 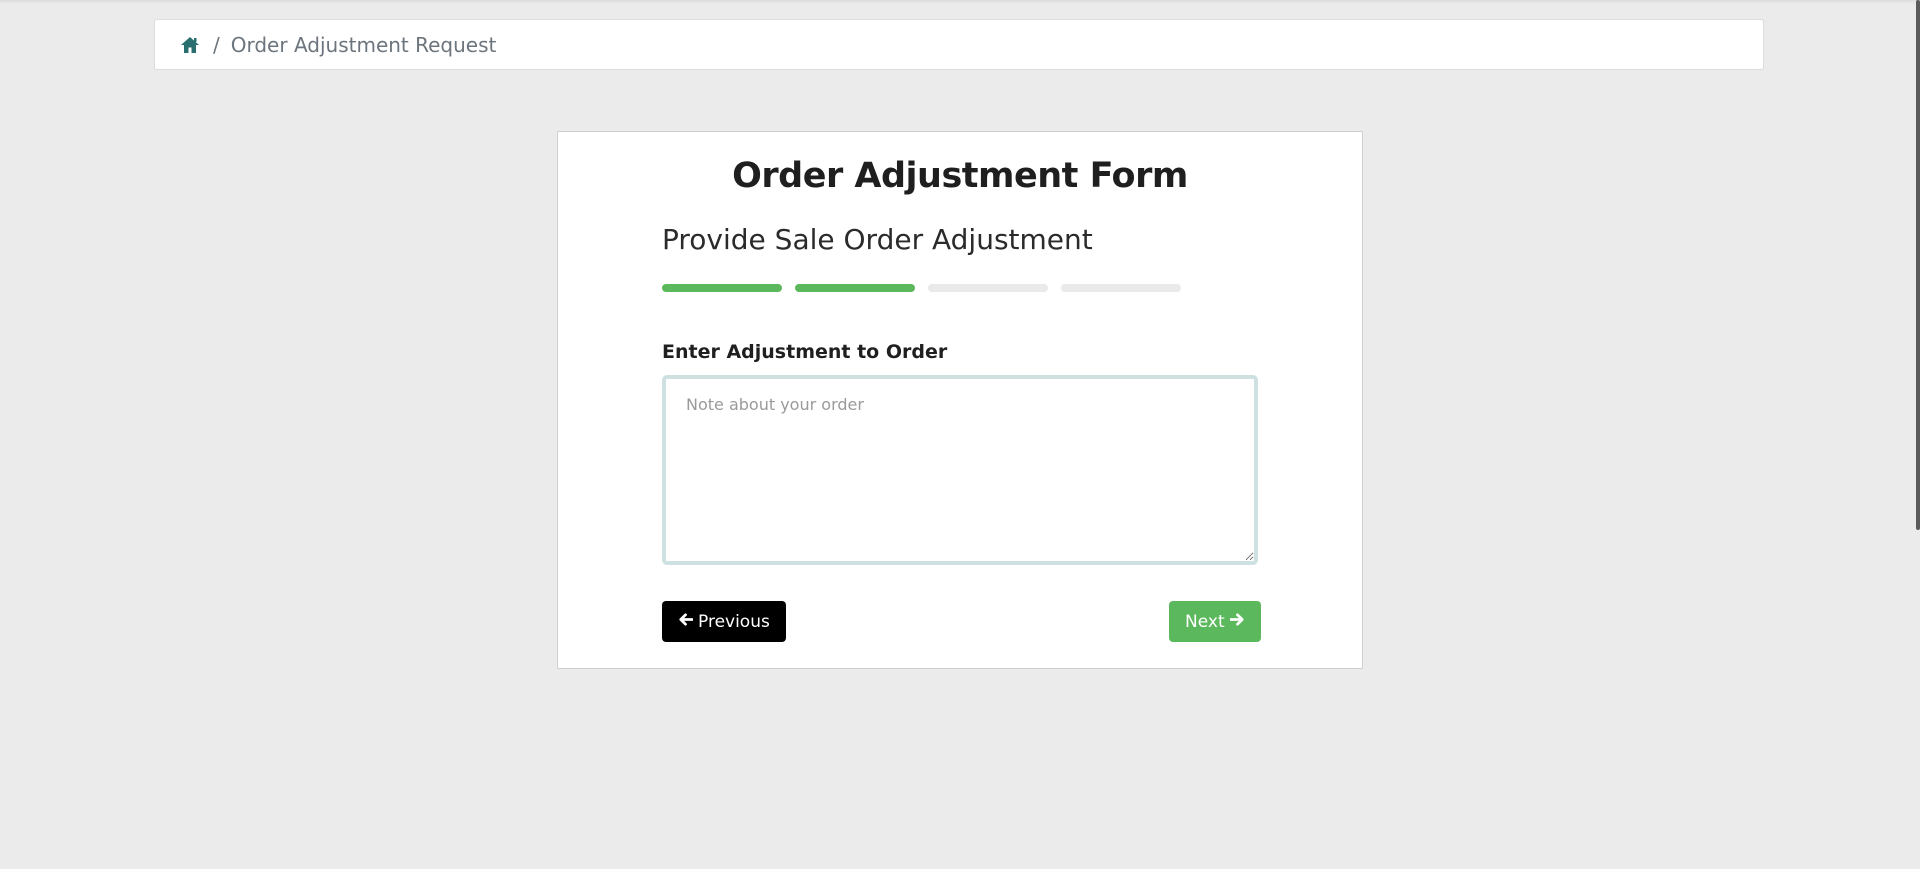 I want to click on home-icon, so click(x=190, y=45).